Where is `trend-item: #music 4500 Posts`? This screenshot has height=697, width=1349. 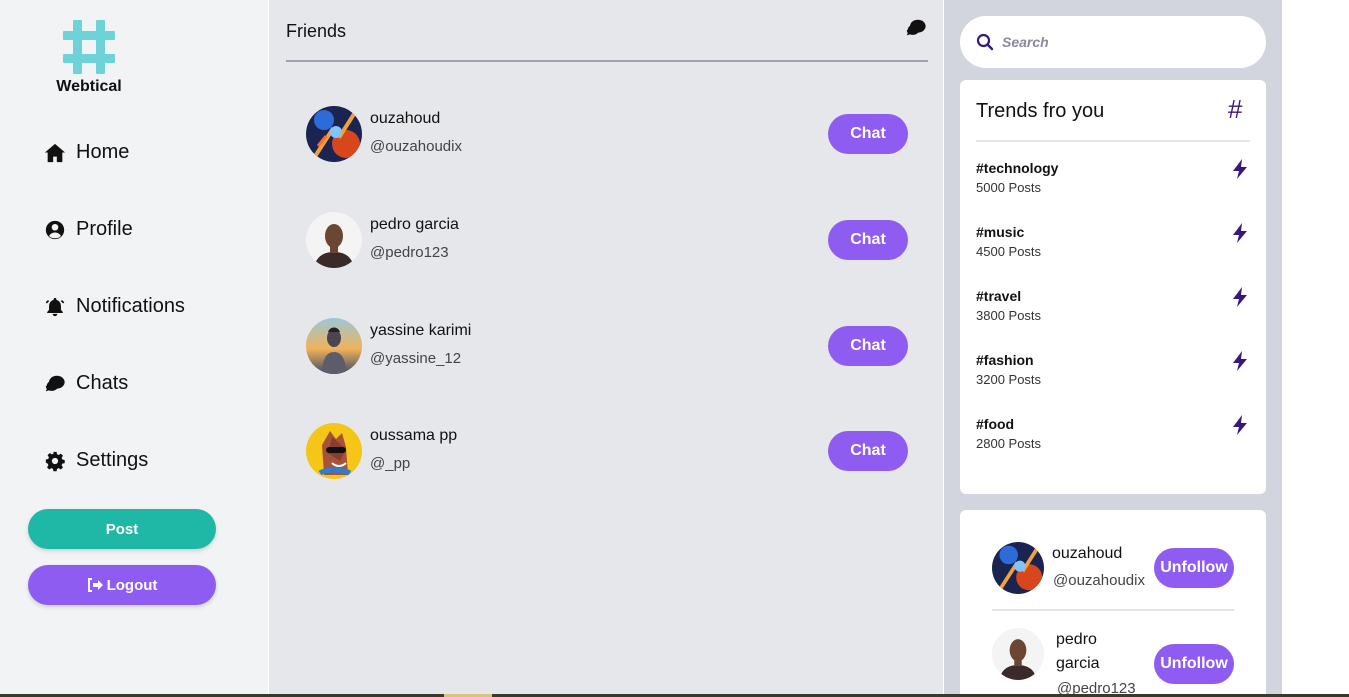 trend-item: #music 4500 Posts is located at coordinates (1113, 243).